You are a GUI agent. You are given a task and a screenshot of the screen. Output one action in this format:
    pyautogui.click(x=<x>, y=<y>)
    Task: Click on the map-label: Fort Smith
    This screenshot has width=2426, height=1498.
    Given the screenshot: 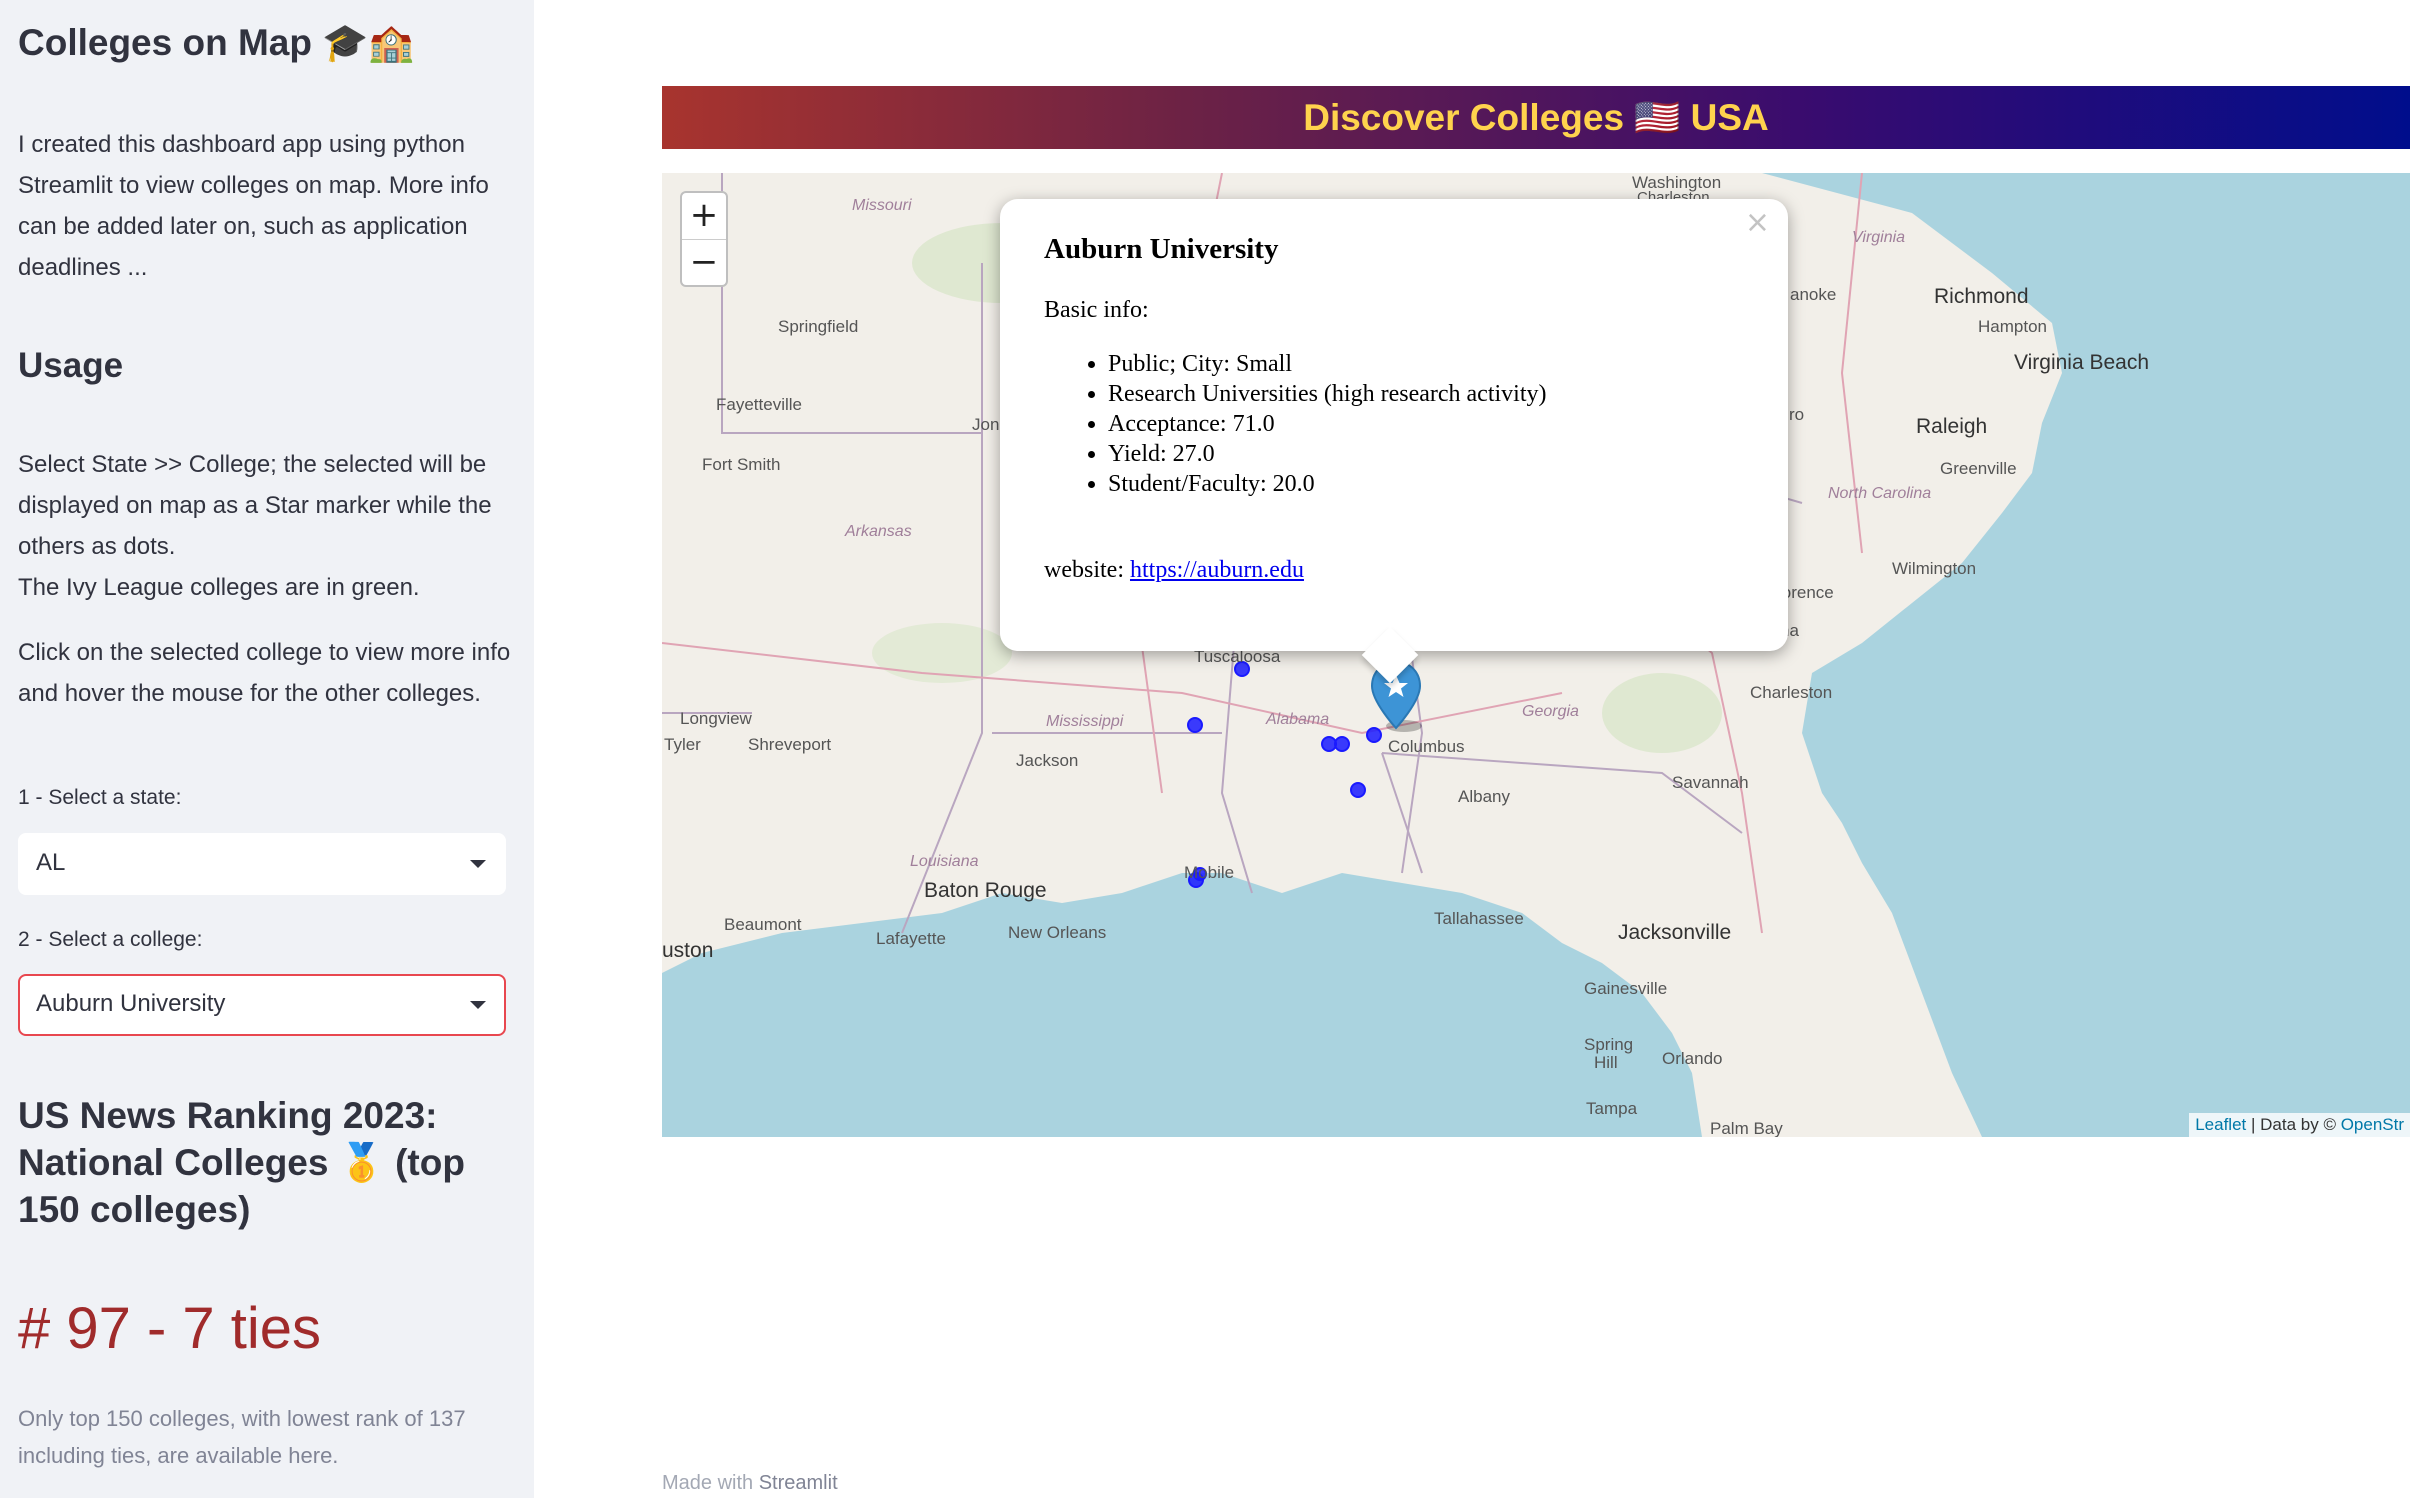 What is the action you would take?
    pyautogui.click(x=741, y=464)
    